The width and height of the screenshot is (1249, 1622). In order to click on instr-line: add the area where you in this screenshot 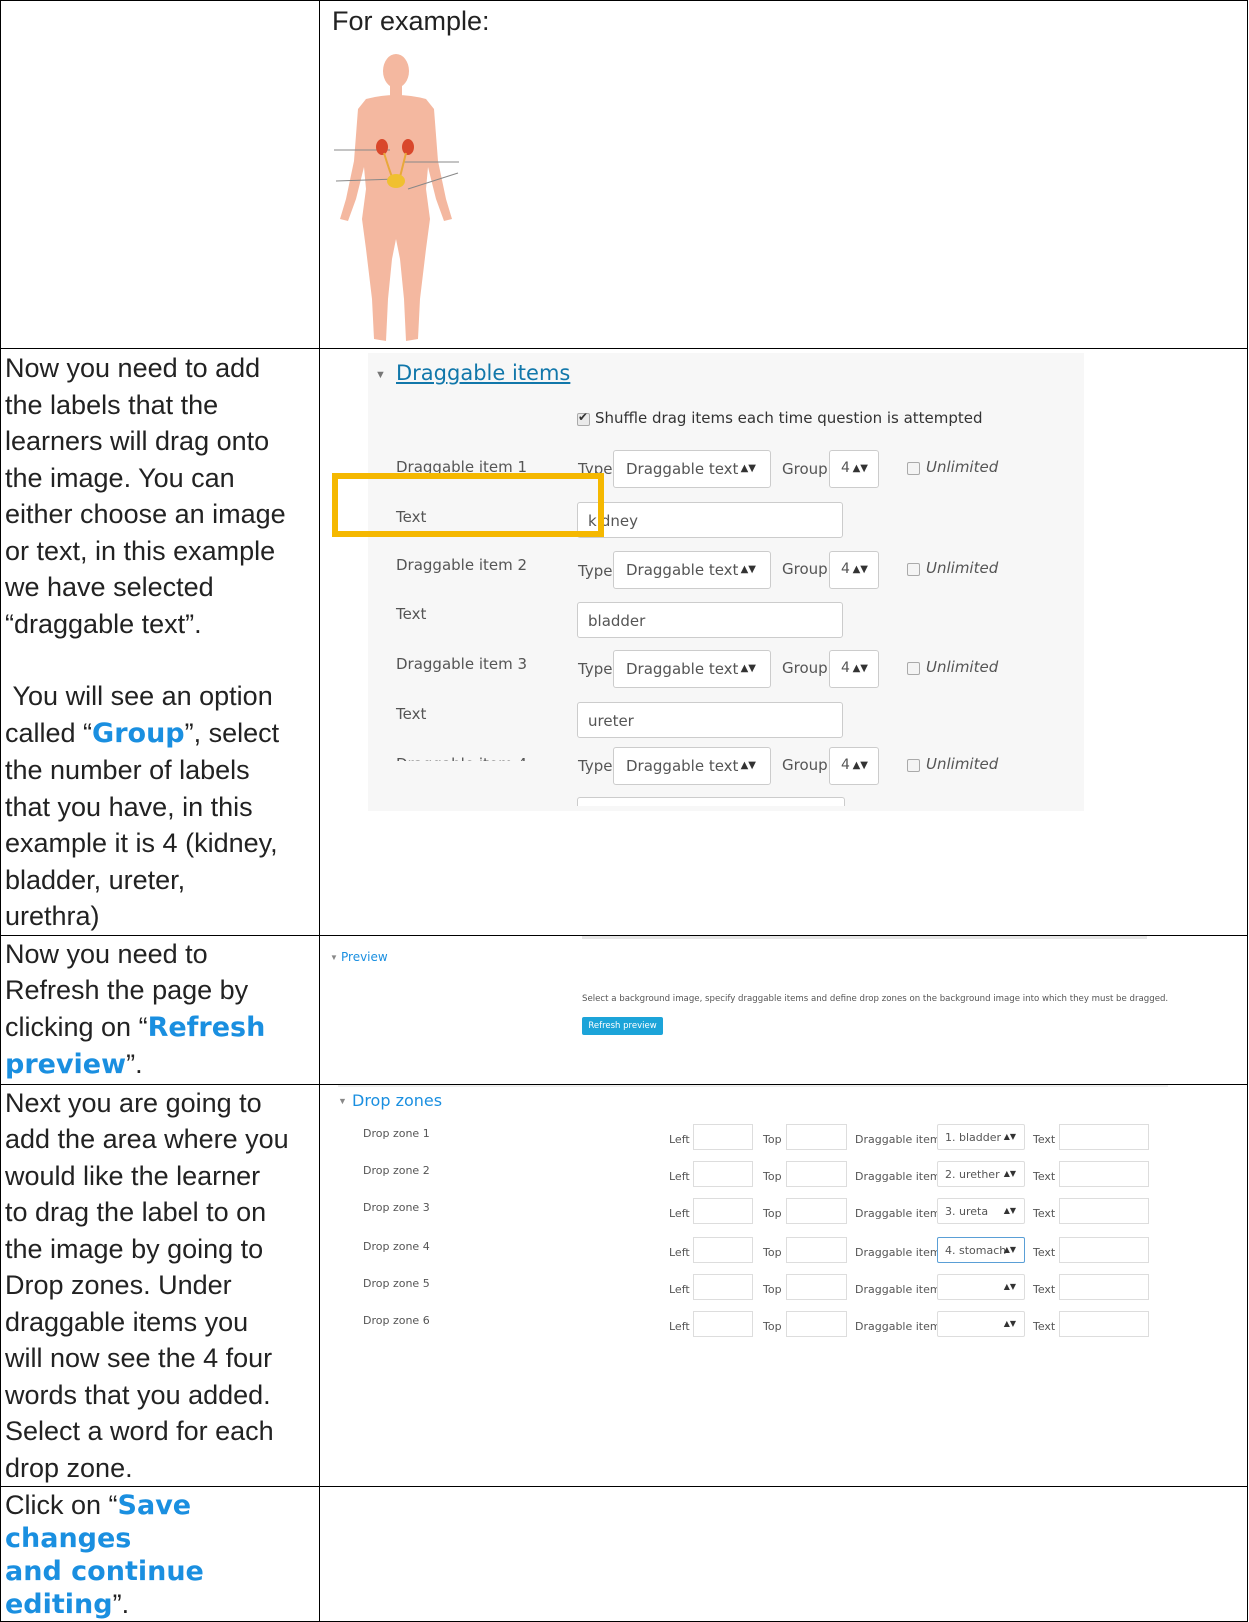, I will do `click(147, 1139)`.